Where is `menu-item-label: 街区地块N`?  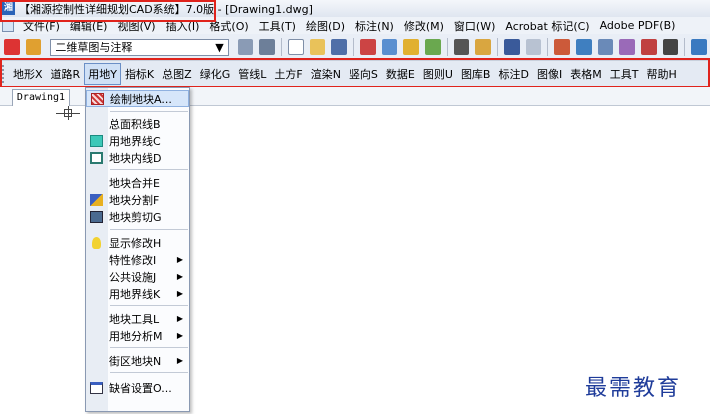 menu-item-label: 街区地块N is located at coordinates (135, 361).